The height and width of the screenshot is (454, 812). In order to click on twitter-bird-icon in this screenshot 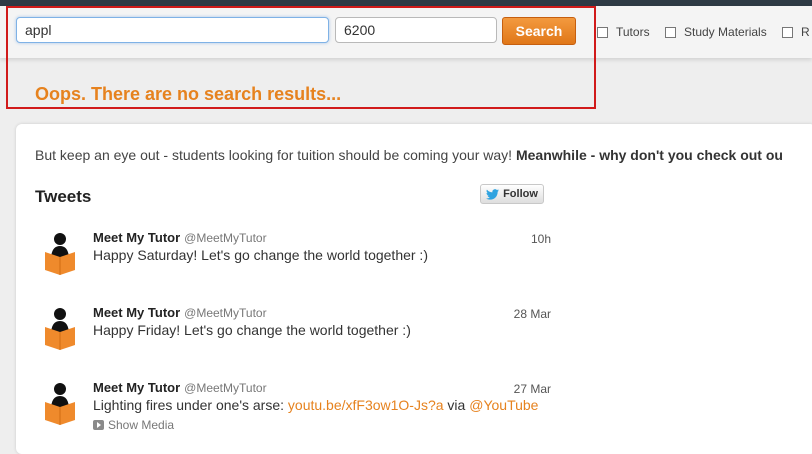, I will do `click(493, 194)`.